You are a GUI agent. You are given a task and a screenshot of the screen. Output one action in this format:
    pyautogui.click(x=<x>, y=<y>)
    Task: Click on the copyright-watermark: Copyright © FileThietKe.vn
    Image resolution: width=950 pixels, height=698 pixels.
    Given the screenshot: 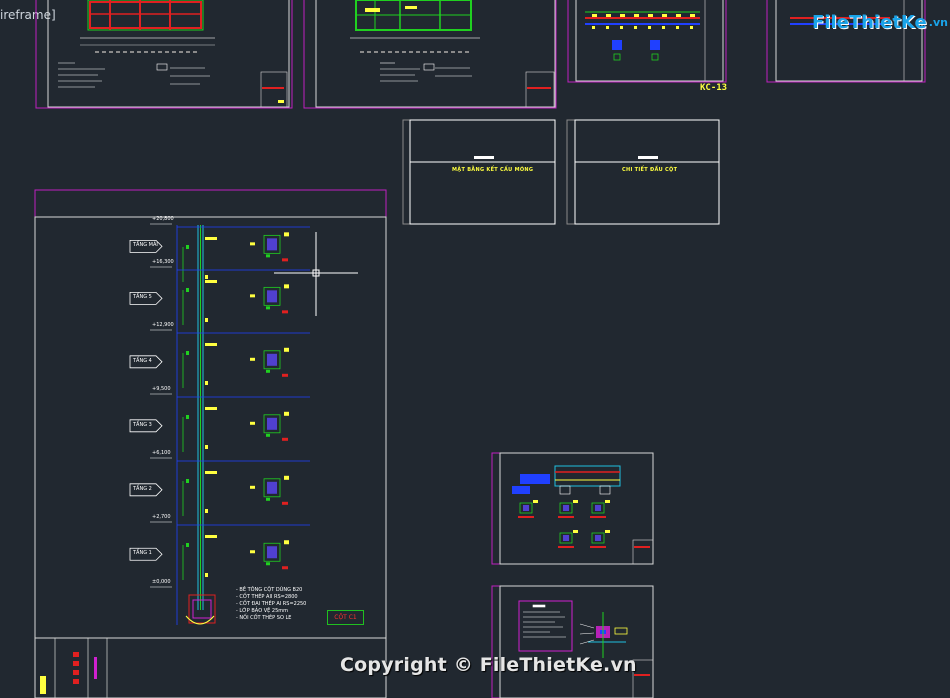 What is the action you would take?
    pyautogui.click(x=488, y=665)
    